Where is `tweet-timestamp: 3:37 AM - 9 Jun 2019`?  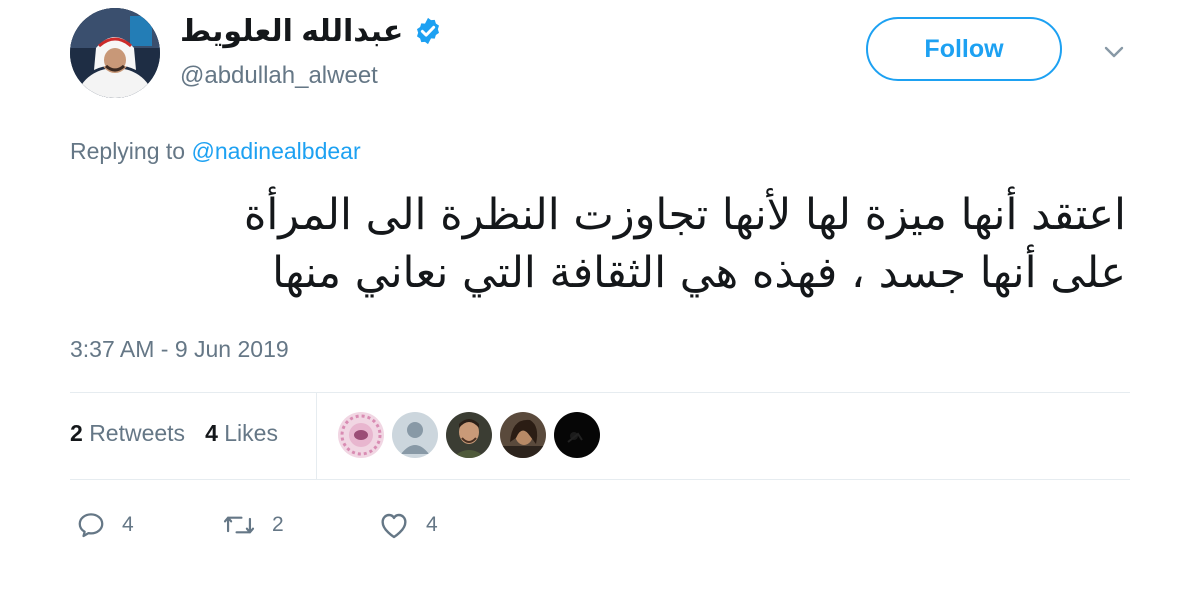 tweet-timestamp: 3:37 AM - 9 Jun 2019 is located at coordinates (179, 349).